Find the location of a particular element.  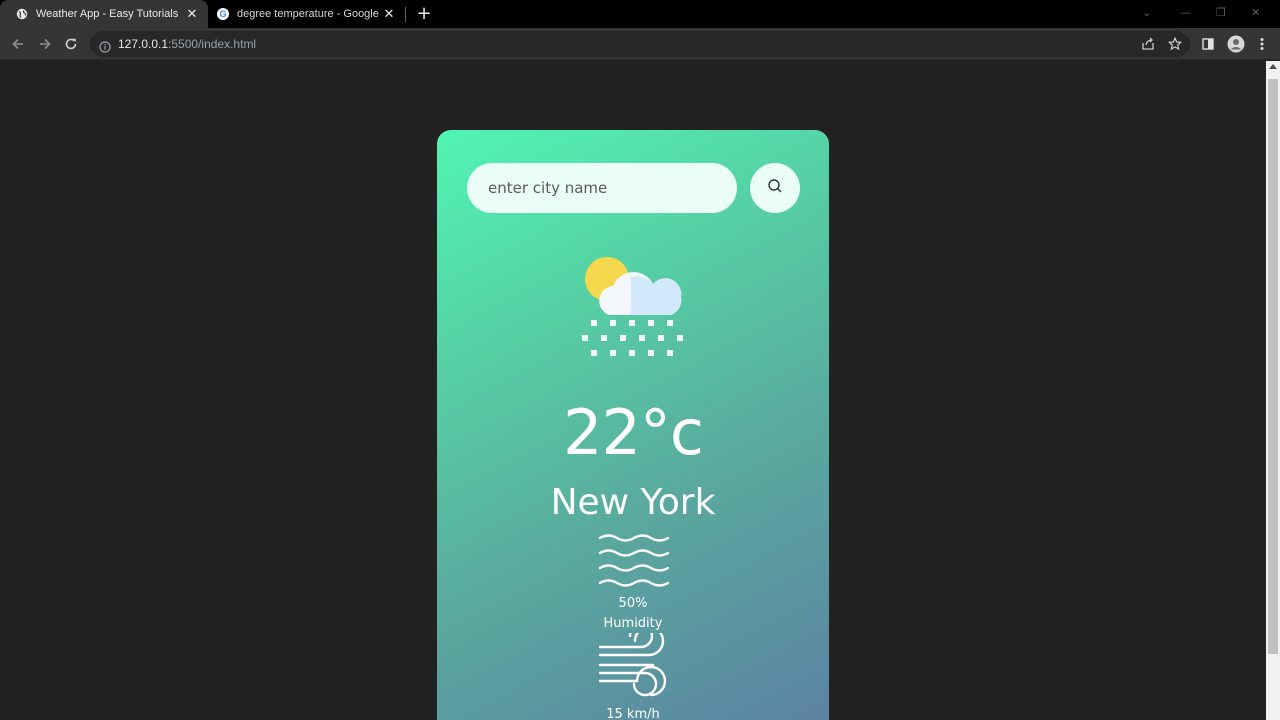

humidity-value: 50% is located at coordinates (633, 603).